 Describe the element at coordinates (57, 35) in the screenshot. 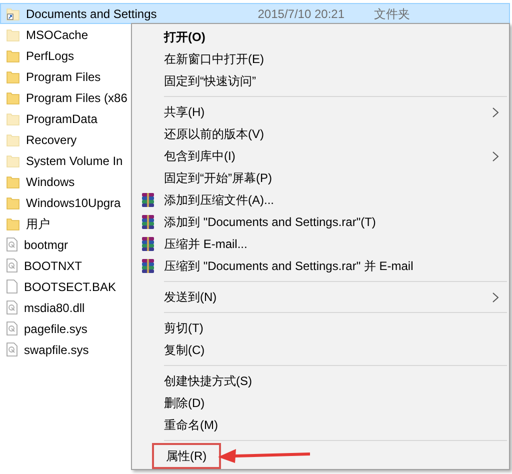

I see `file-name: MSOCache` at that location.